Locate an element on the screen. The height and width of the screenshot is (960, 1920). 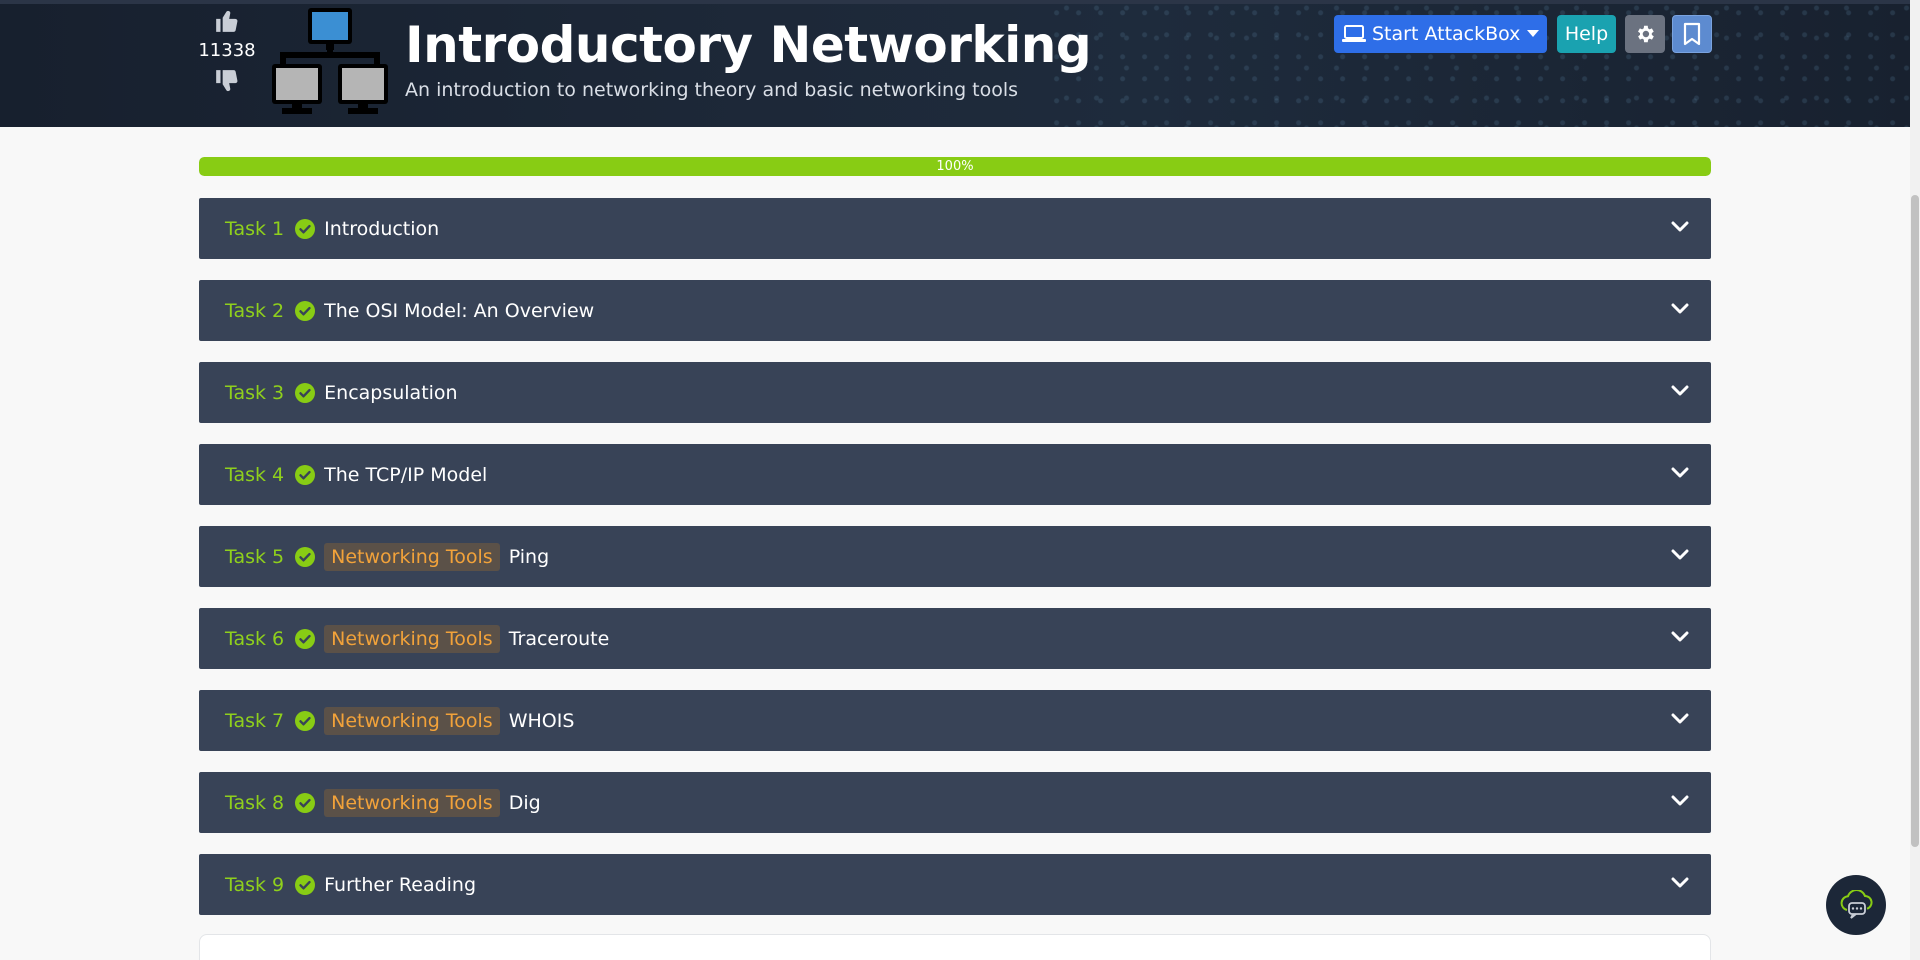
task-row: Task 3 Encapsulation is located at coordinates (955, 392).